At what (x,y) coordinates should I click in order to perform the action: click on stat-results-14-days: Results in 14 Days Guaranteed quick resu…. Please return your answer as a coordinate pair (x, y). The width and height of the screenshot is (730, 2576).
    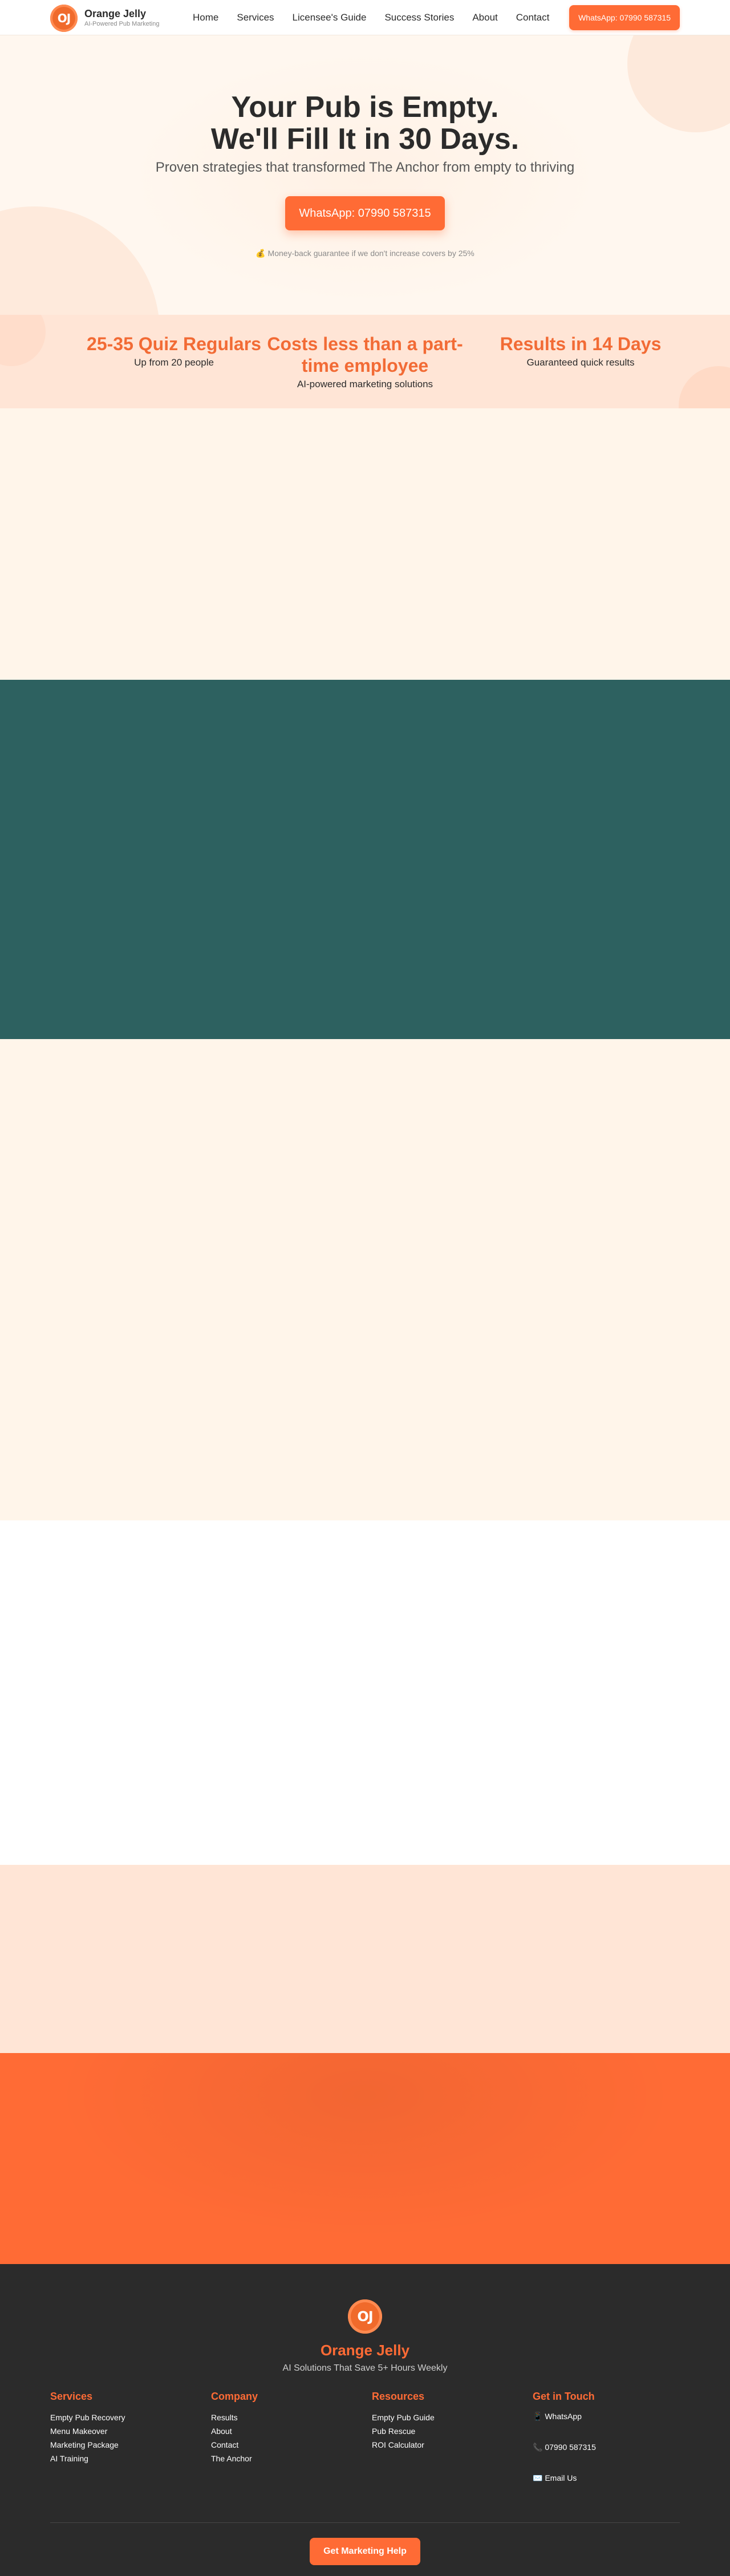
    Looking at the image, I should click on (580, 350).